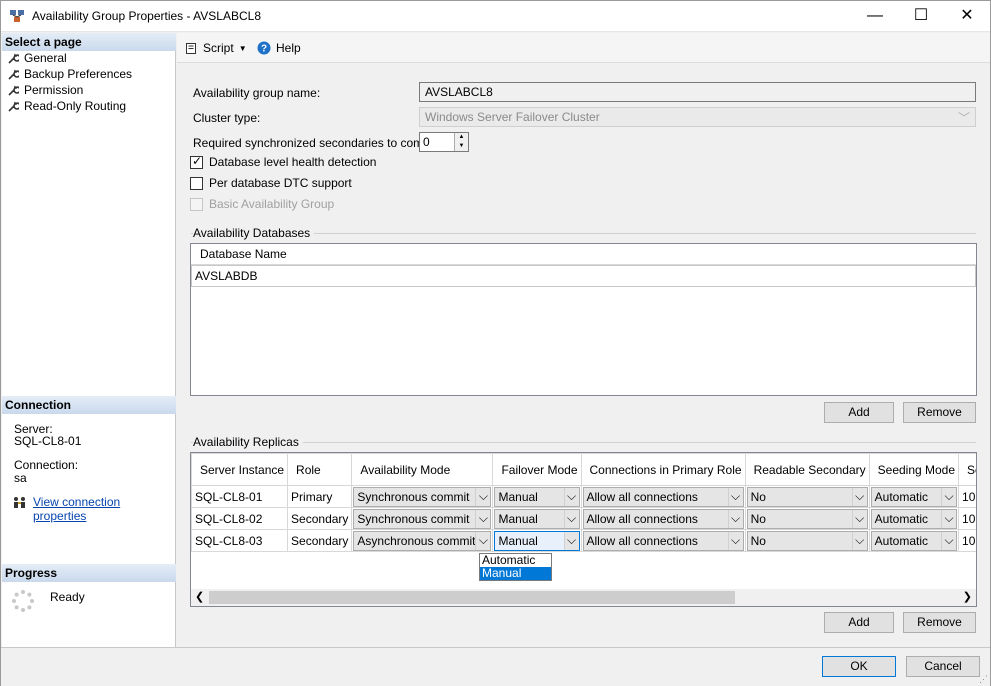  Describe the element at coordinates (320, 497) in the screenshot. I see `cell-role: Primary` at that location.